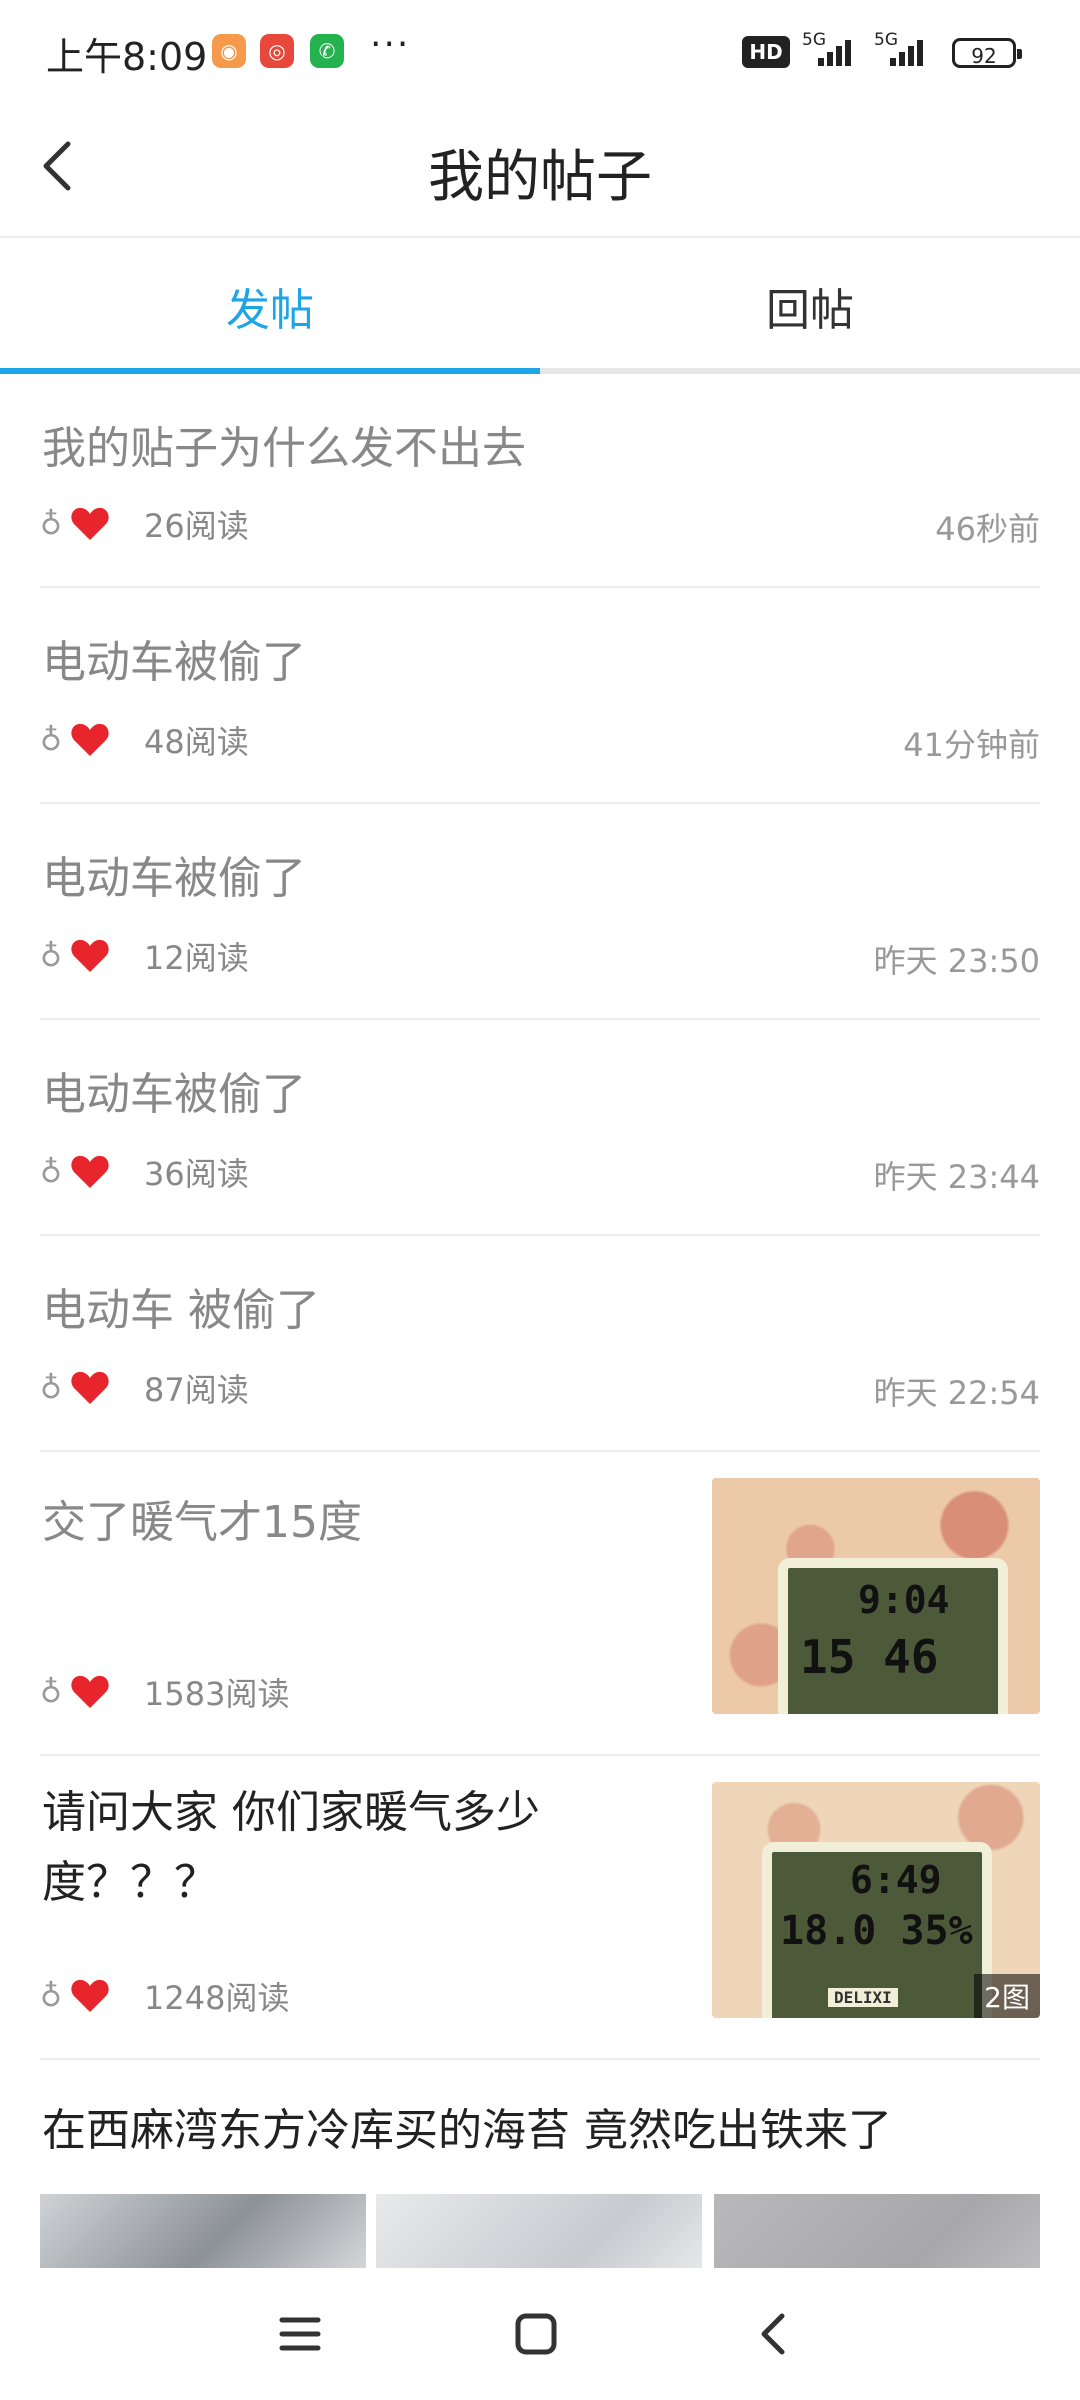 The height and width of the screenshot is (2400, 1080). Describe the element at coordinates (540, 2164) in the screenshot. I see `post-item: 在西麻湾东方冷库买的海苔 竟然吃出铁来了` at that location.